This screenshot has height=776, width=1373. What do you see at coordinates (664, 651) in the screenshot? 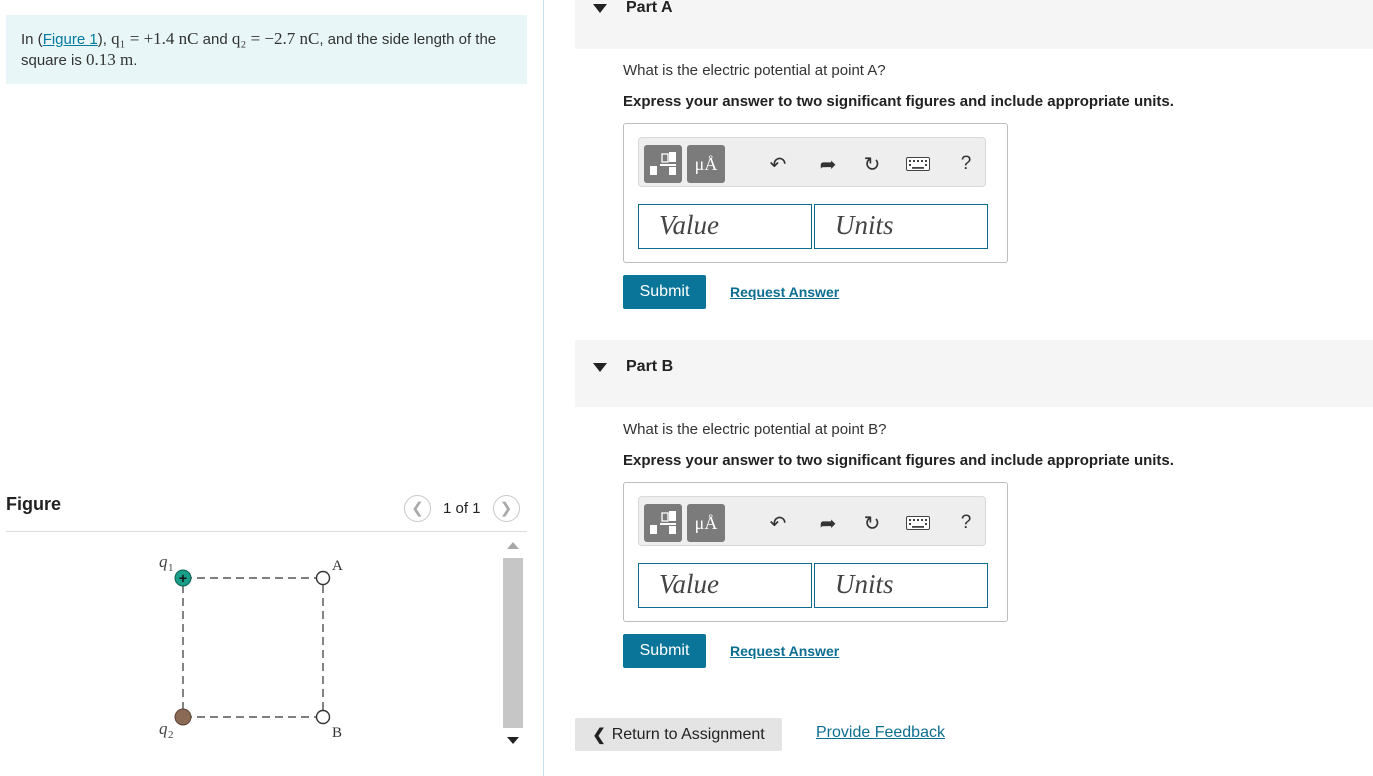
I see `part-b-submit-button: Submit` at bounding box center [664, 651].